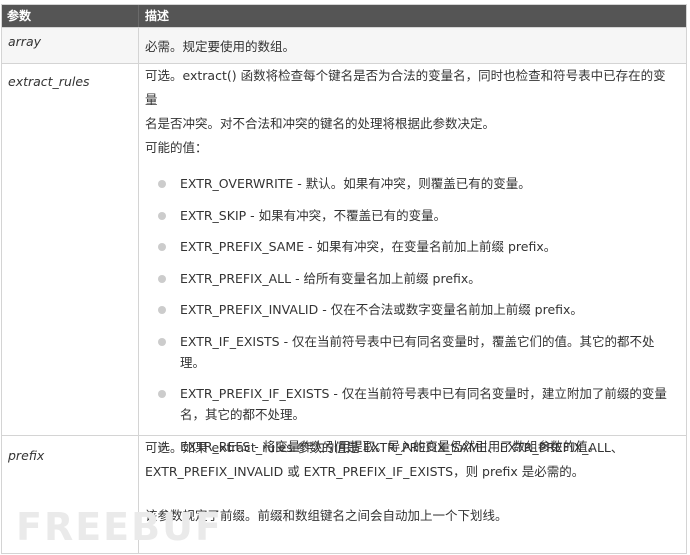  I want to click on table-row-array: array 必需。规定要使用的数组。, so click(344, 45).